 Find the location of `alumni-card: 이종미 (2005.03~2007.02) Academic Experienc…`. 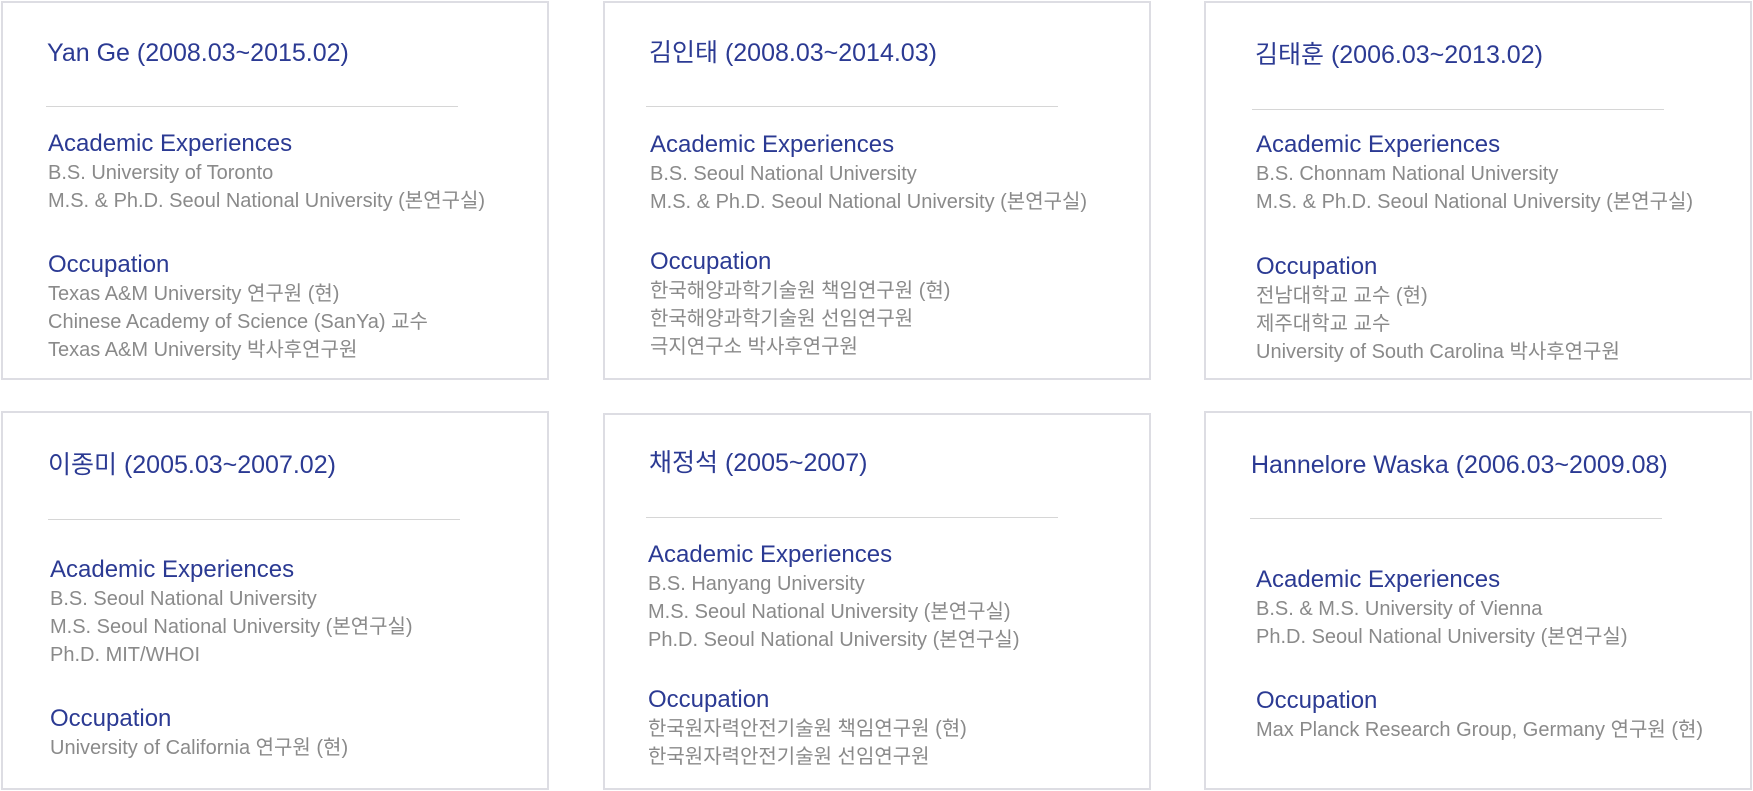

alumni-card: 이종미 (2005.03~2007.02) Academic Experienc… is located at coordinates (275, 600).